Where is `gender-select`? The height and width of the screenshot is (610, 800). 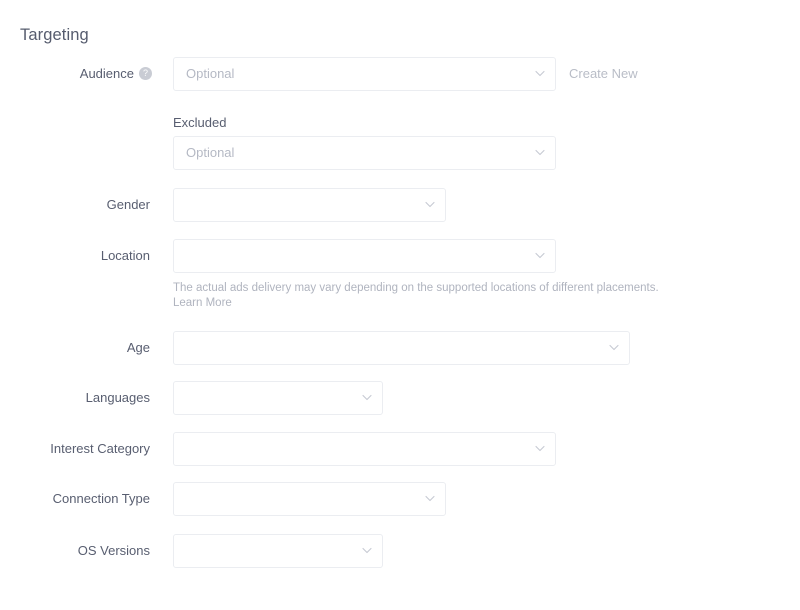
gender-select is located at coordinates (309, 205).